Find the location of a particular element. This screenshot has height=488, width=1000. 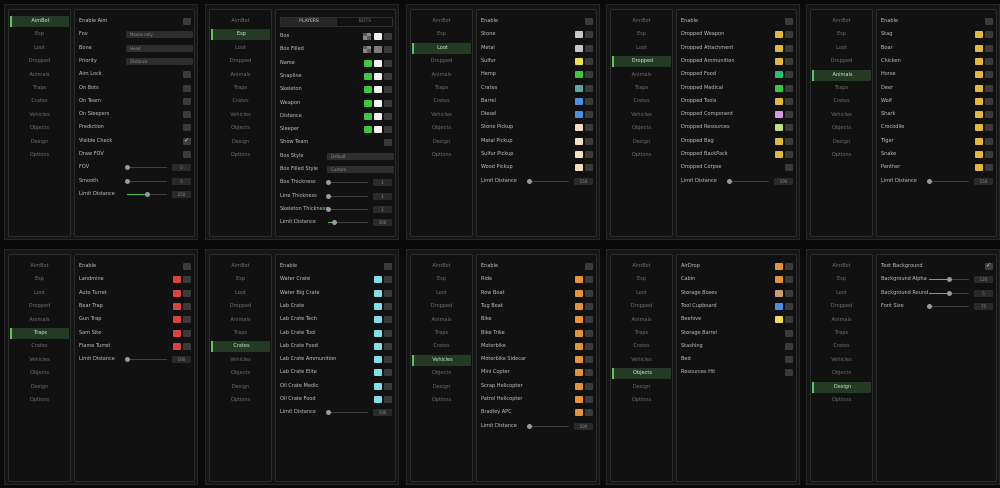

sulfur-checkbox is located at coordinates (589, 61).